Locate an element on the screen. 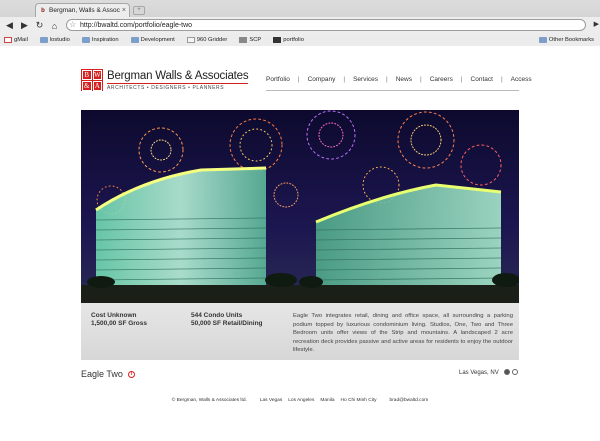 The image size is (600, 441). bookmark-gmail: gMail is located at coordinates (16, 40).